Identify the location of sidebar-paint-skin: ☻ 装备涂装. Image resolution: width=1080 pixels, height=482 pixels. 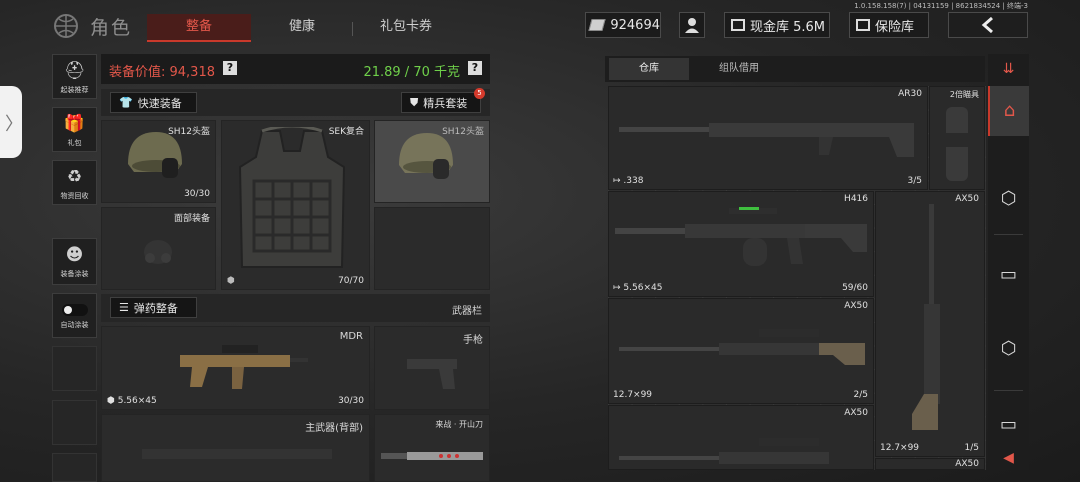
(74, 261).